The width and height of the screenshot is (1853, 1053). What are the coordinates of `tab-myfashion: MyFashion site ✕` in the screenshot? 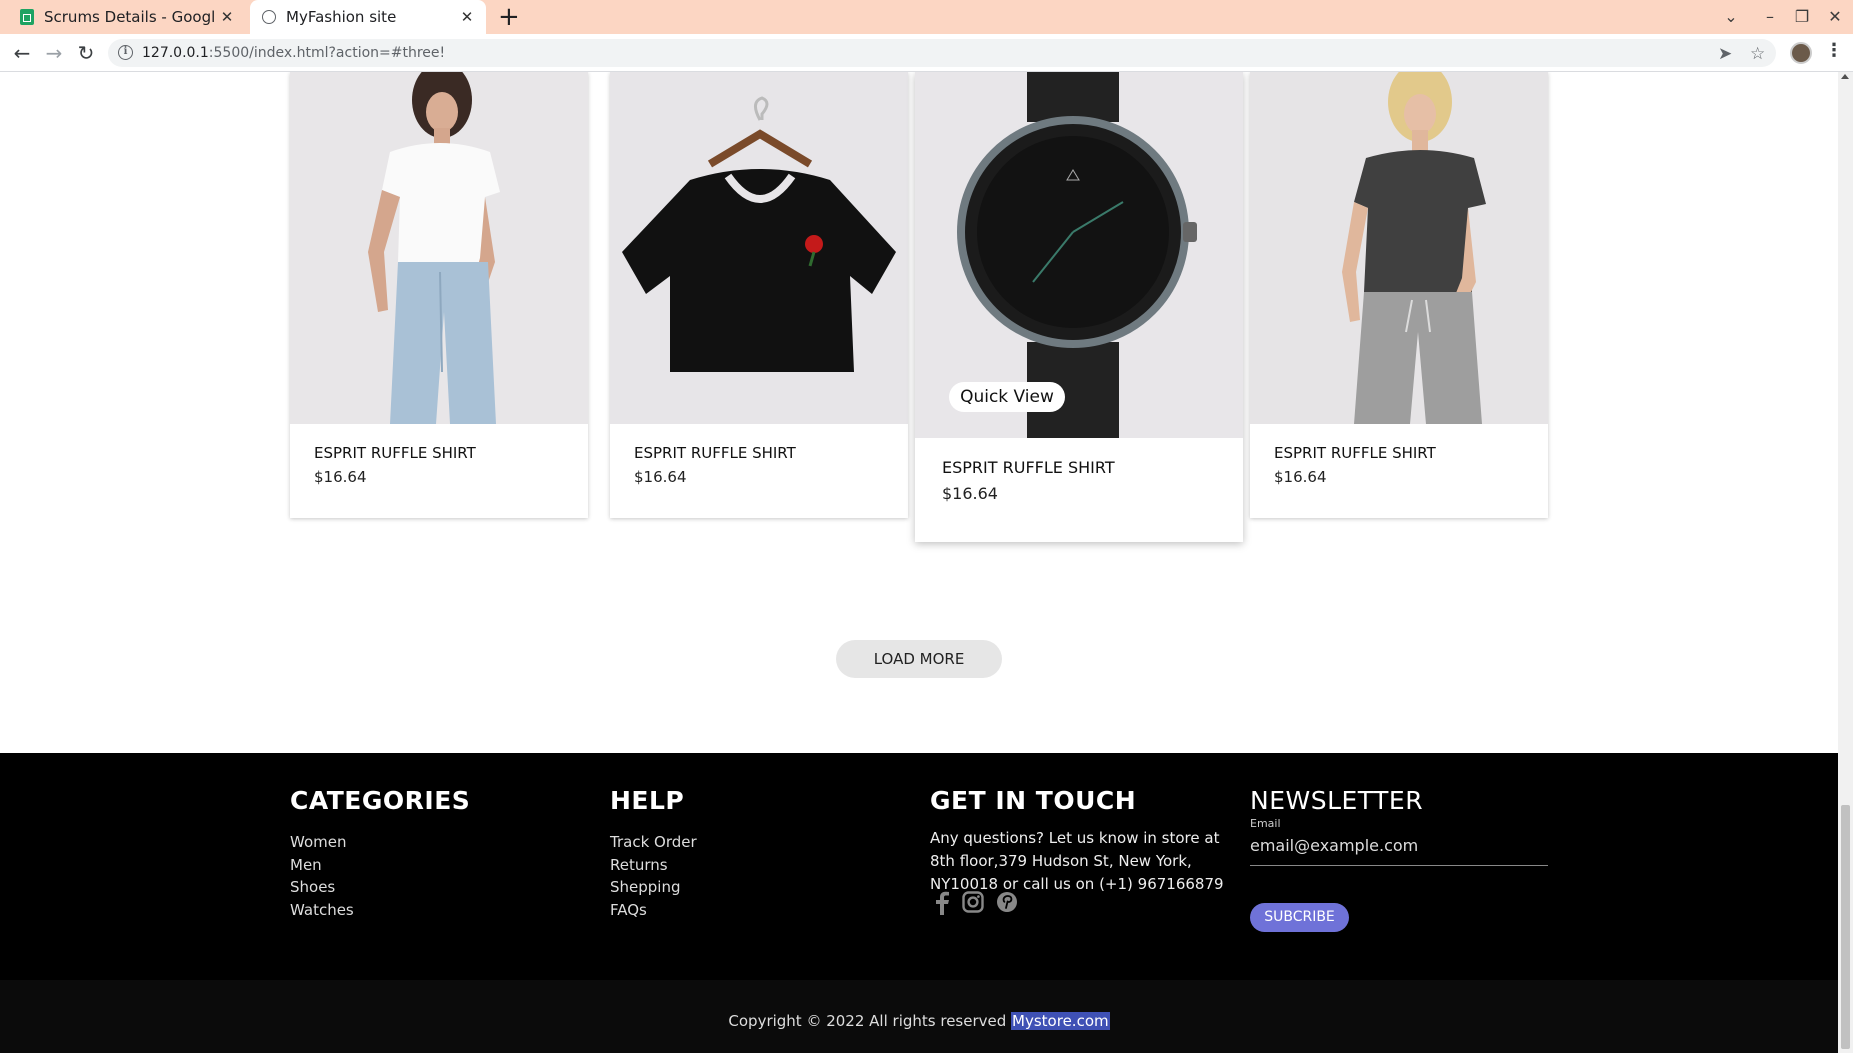 It's located at (368, 17).